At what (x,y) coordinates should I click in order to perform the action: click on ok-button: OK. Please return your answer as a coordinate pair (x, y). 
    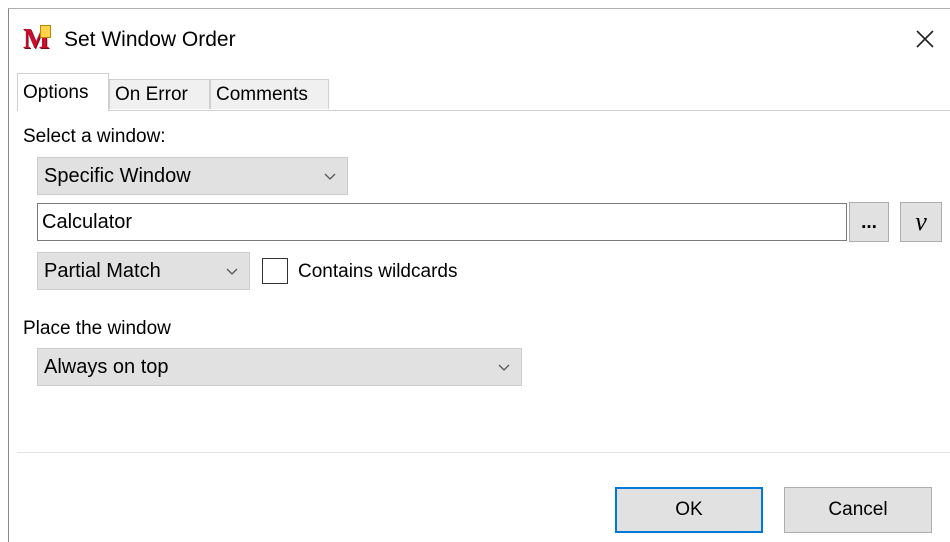
    Looking at the image, I should click on (689, 510).